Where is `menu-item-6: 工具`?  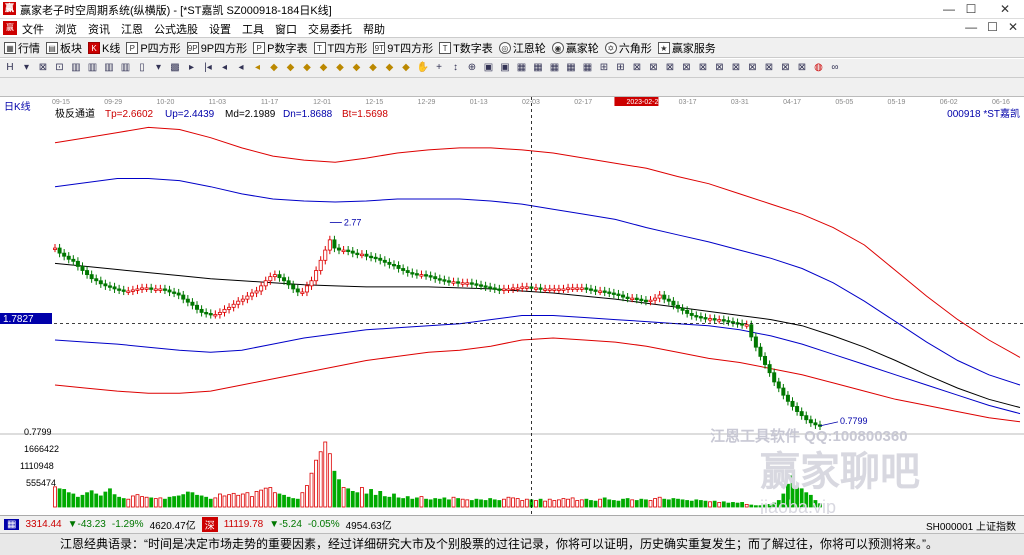 menu-item-6: 工具 is located at coordinates (253, 29).